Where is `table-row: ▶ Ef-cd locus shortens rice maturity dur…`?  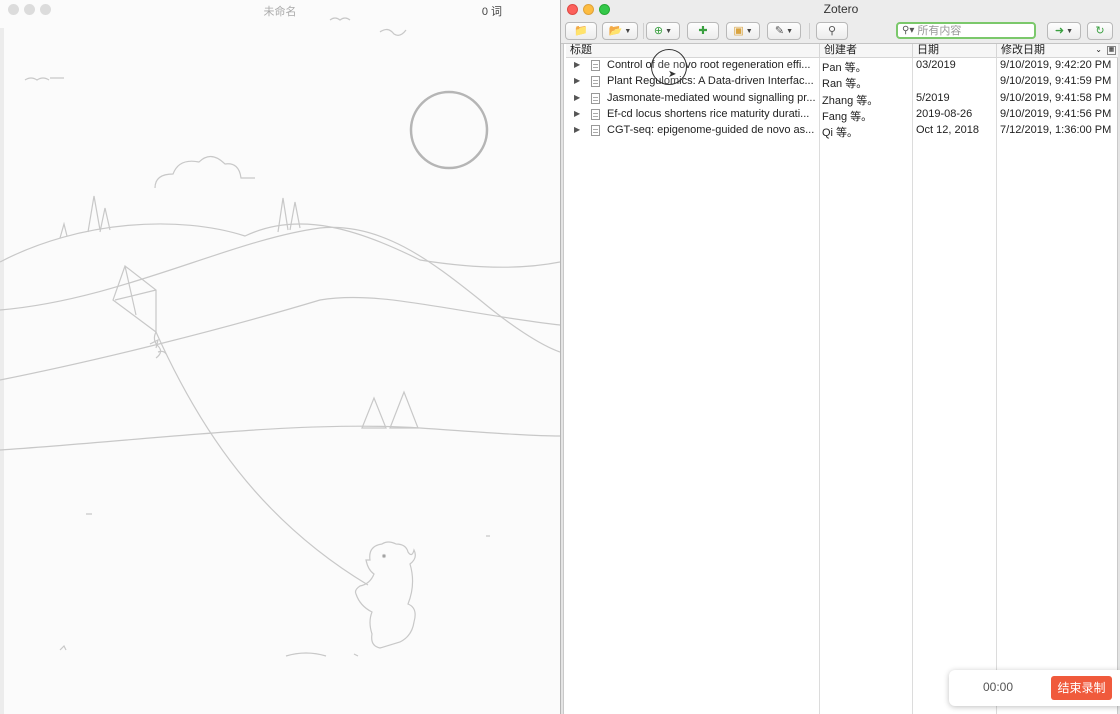 table-row: ▶ Ef-cd locus shortens rice maturity dur… is located at coordinates (842, 115).